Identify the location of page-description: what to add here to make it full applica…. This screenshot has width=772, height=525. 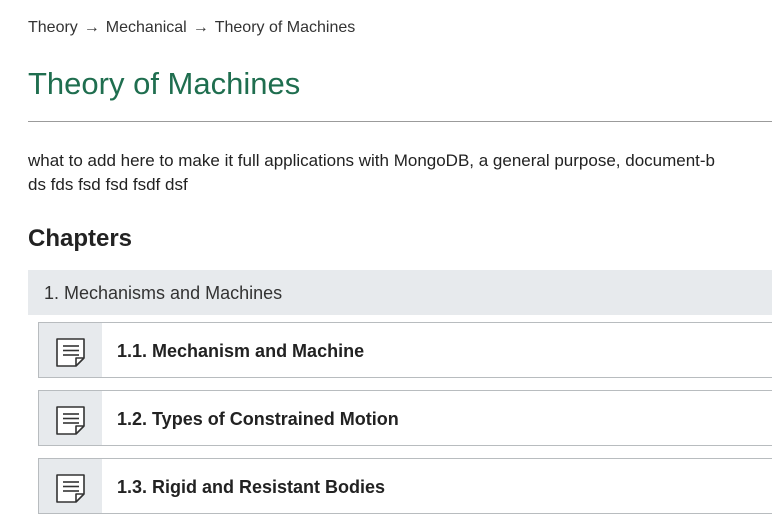
(400, 173).